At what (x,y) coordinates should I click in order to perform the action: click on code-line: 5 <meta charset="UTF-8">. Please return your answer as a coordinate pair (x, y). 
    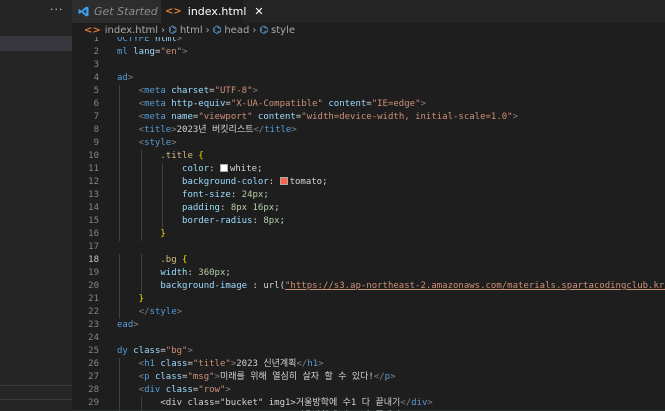
    Looking at the image, I should click on (368, 91).